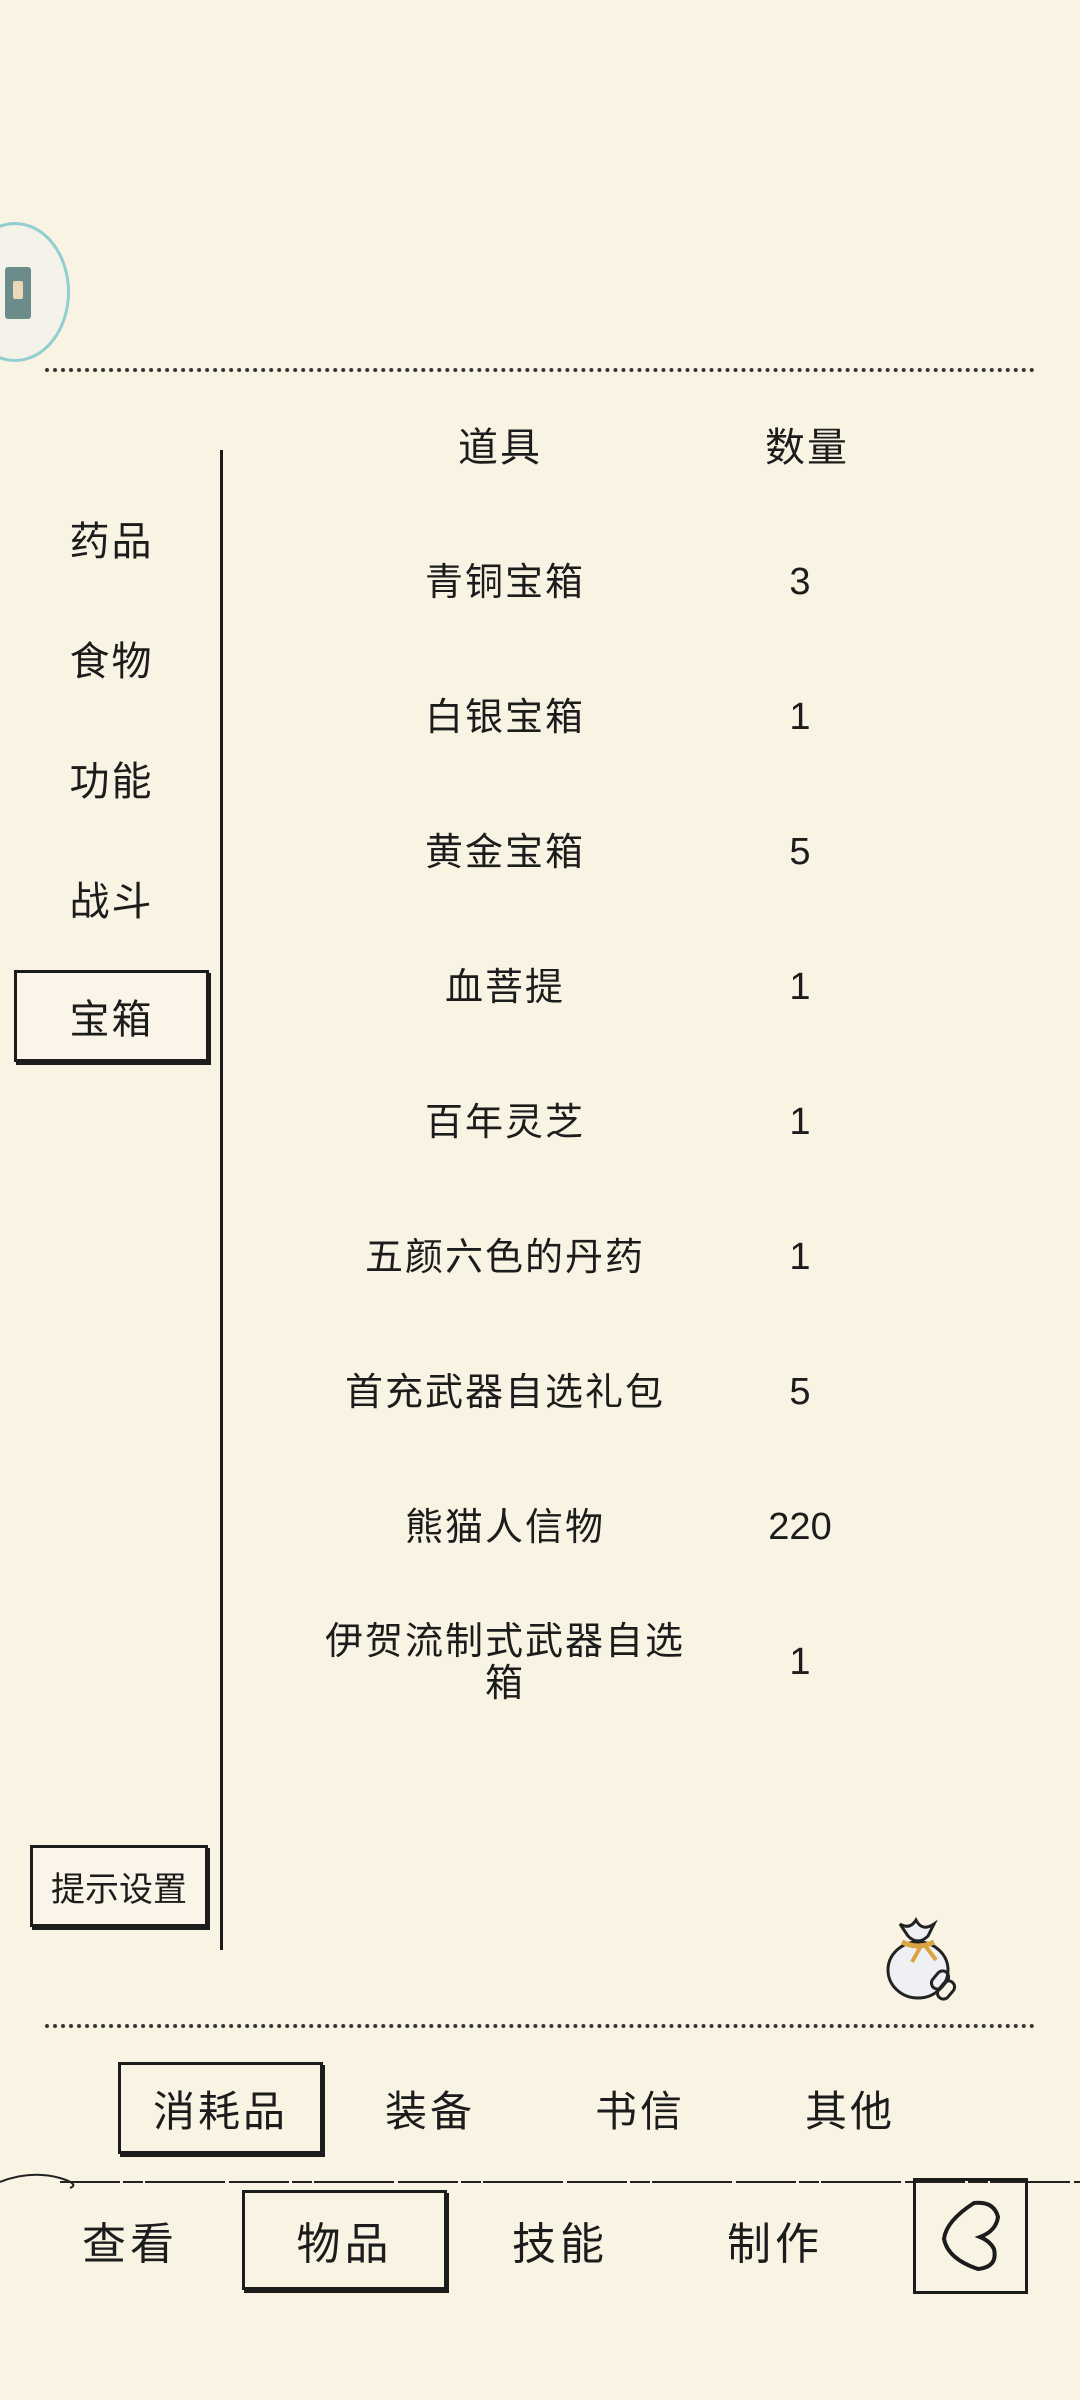  What do you see at coordinates (610, 717) in the screenshot?
I see `table-row: 白银宝箱 1` at bounding box center [610, 717].